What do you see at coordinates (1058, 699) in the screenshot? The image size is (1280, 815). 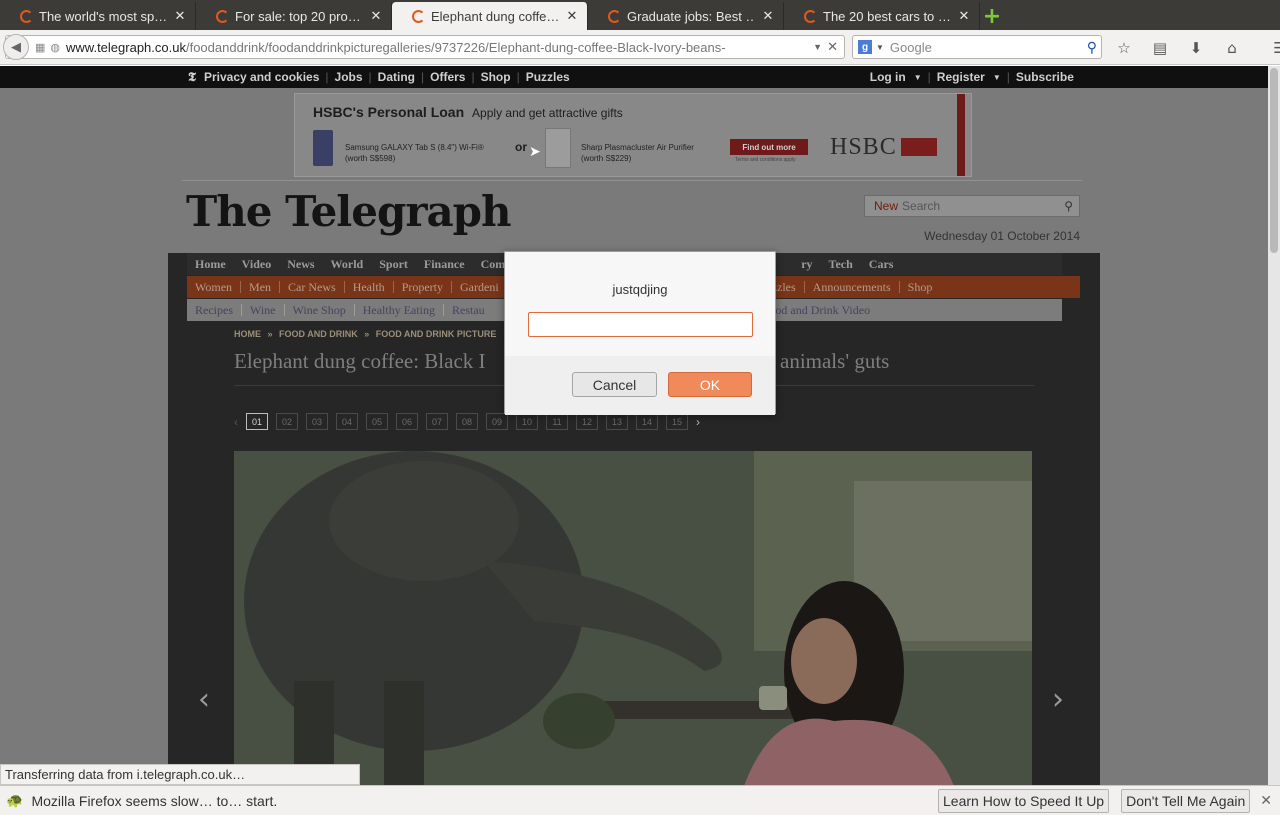 I see `next-image-arrow-icon: ›` at bounding box center [1058, 699].